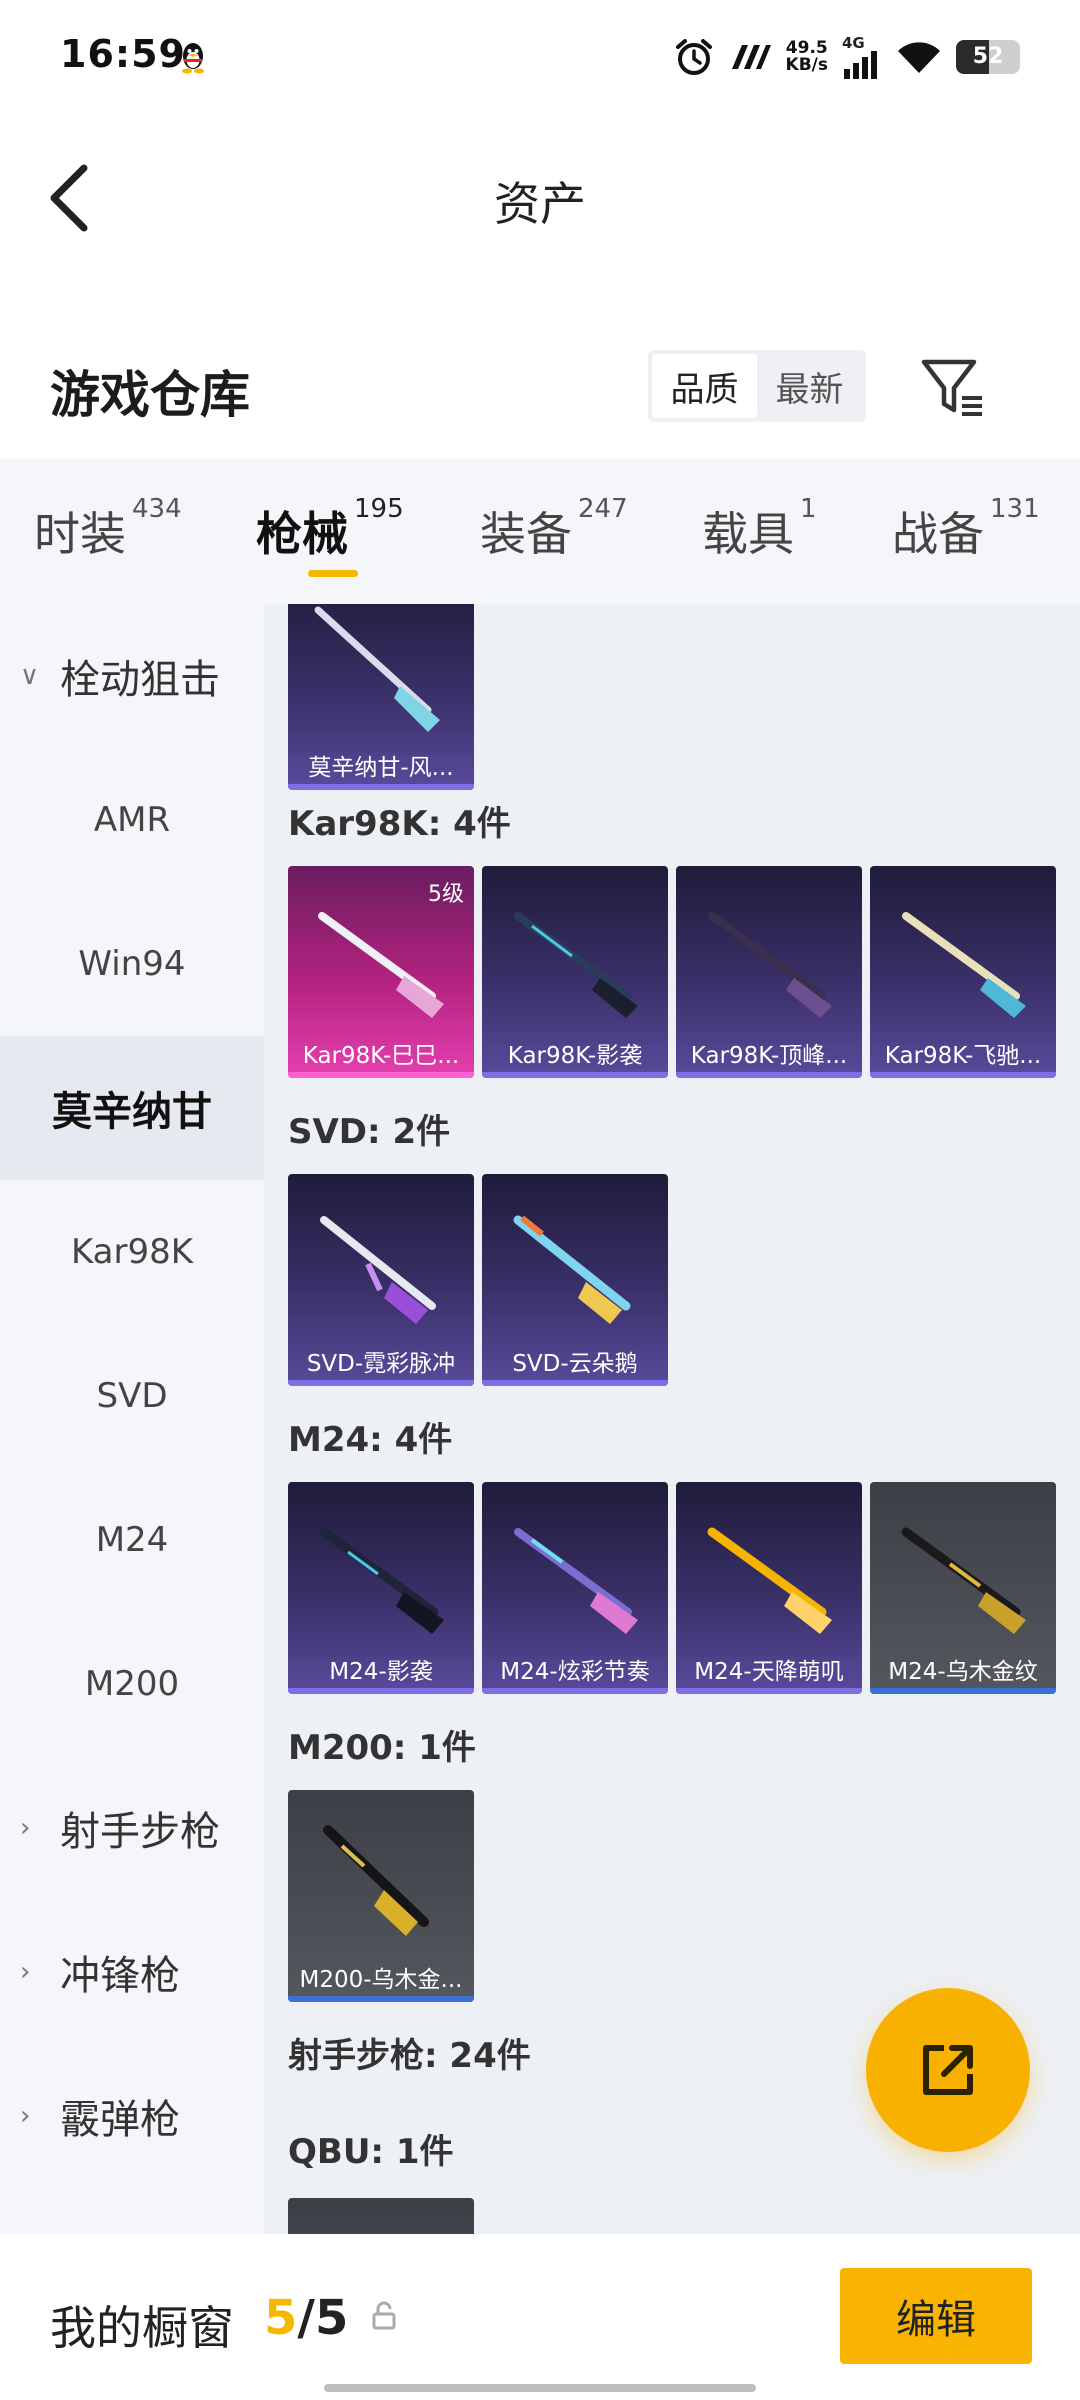 The width and height of the screenshot is (1080, 2400). What do you see at coordinates (751, 57) in the screenshot?
I see `nfc-icon` at bounding box center [751, 57].